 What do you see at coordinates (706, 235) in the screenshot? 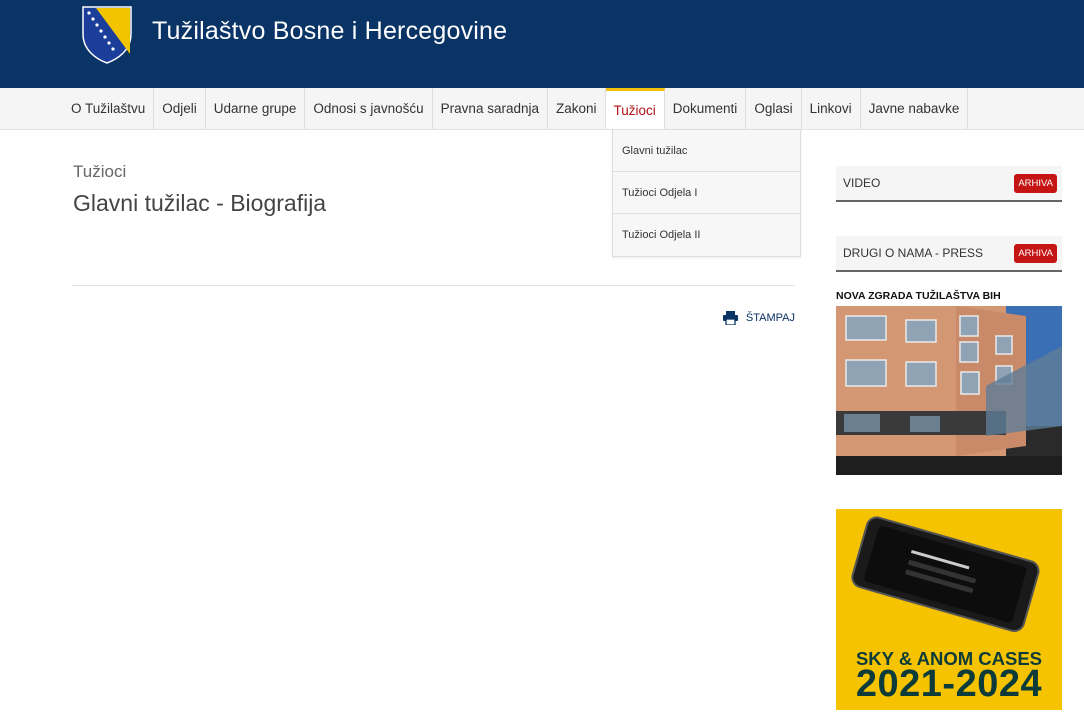
I see `dropdown-item-tuzioci-odjela-ii: Tužioci Odjela II` at bounding box center [706, 235].